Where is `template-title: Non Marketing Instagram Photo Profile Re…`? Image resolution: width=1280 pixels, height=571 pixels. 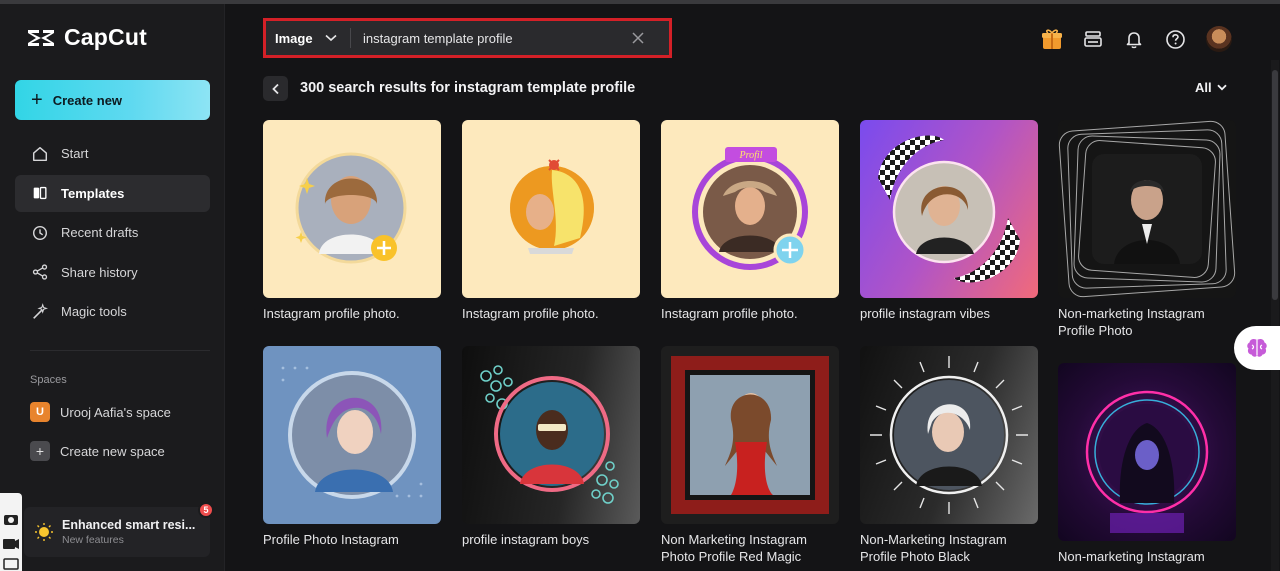 template-title: Non Marketing Instagram Photo Profile Re… is located at coordinates (734, 548).